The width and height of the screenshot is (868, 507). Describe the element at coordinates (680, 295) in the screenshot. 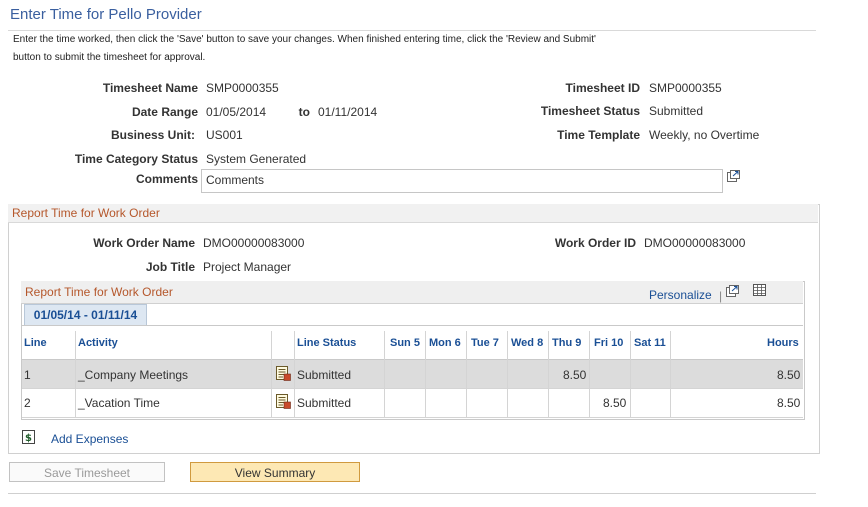

I see `personalize-link: Personalize` at that location.